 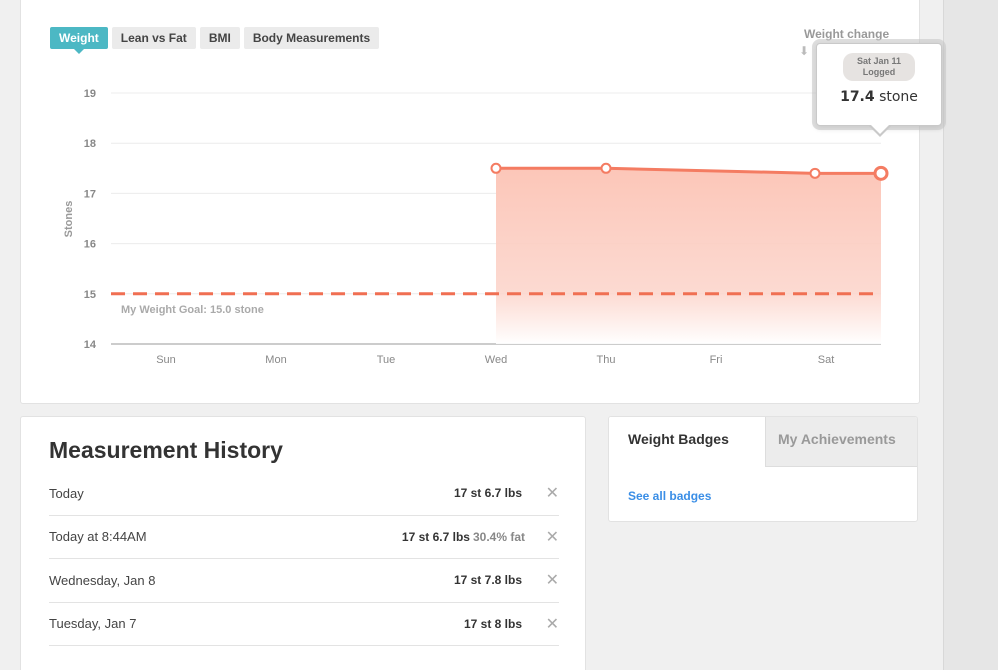 I want to click on y-tick-label: 19, so click(x=90, y=94).